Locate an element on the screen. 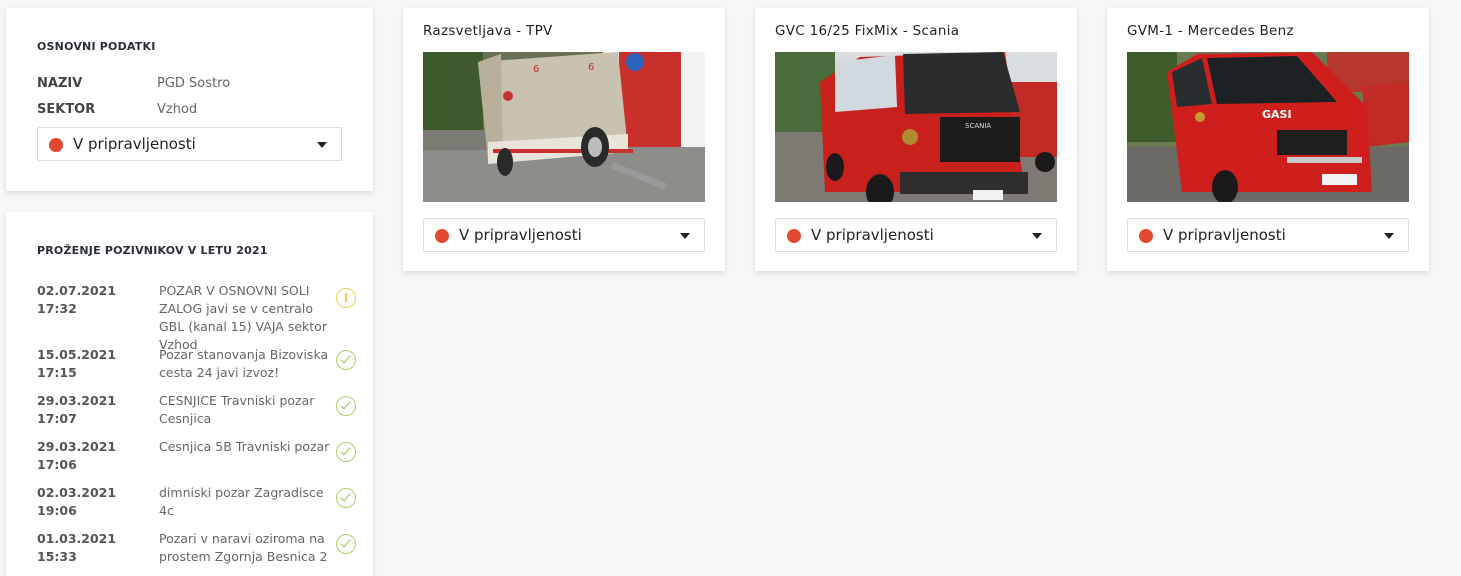 This screenshot has width=1461, height=576. unit-status-select: V pripravljenosti is located at coordinates (189, 144).